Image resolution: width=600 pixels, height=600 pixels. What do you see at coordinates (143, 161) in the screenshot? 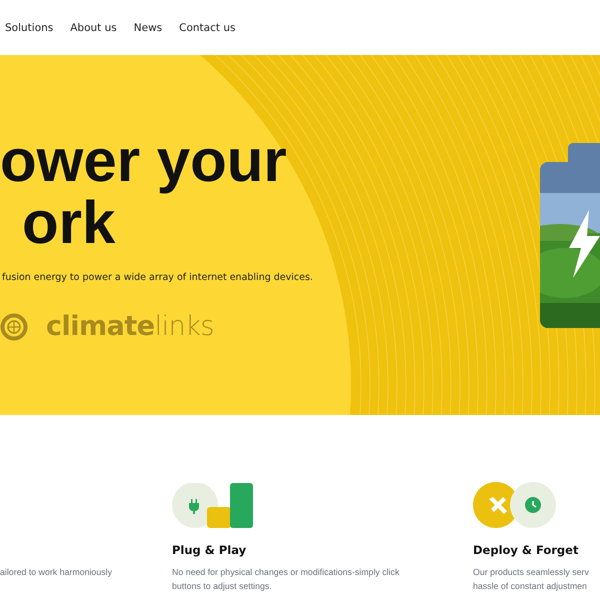
I see `headline: ower your` at bounding box center [143, 161].